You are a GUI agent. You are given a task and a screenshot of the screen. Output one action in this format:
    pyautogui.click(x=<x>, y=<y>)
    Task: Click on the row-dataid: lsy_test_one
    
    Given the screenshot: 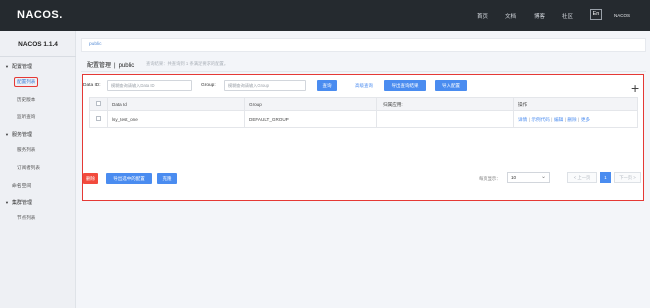 What is the action you would take?
    pyautogui.click(x=125, y=119)
    